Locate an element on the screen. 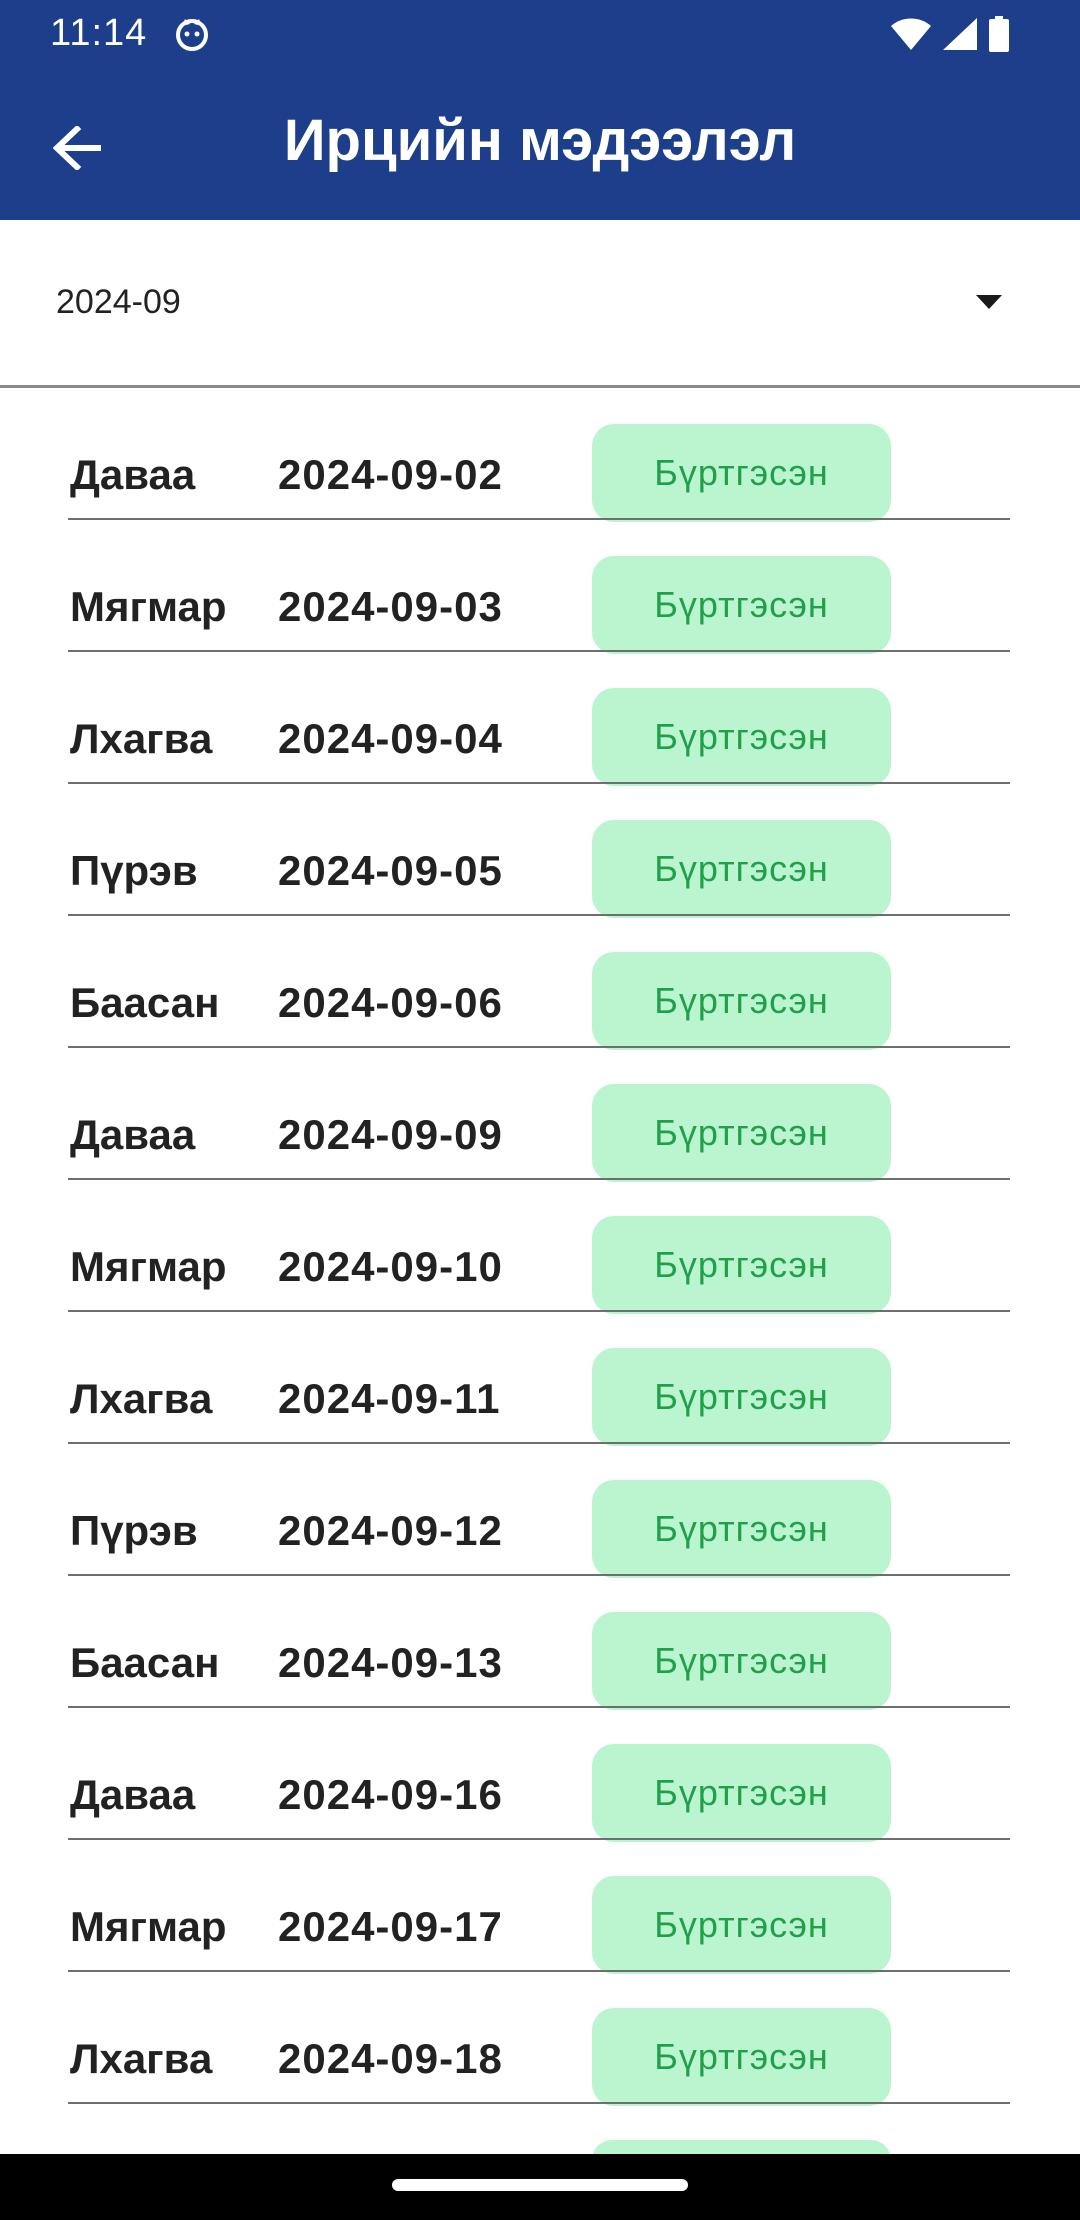 The height and width of the screenshot is (2220, 1080). attendance-row: Лхагва 2024-09-11 Бүртгэсэн is located at coordinates (540, 1379).